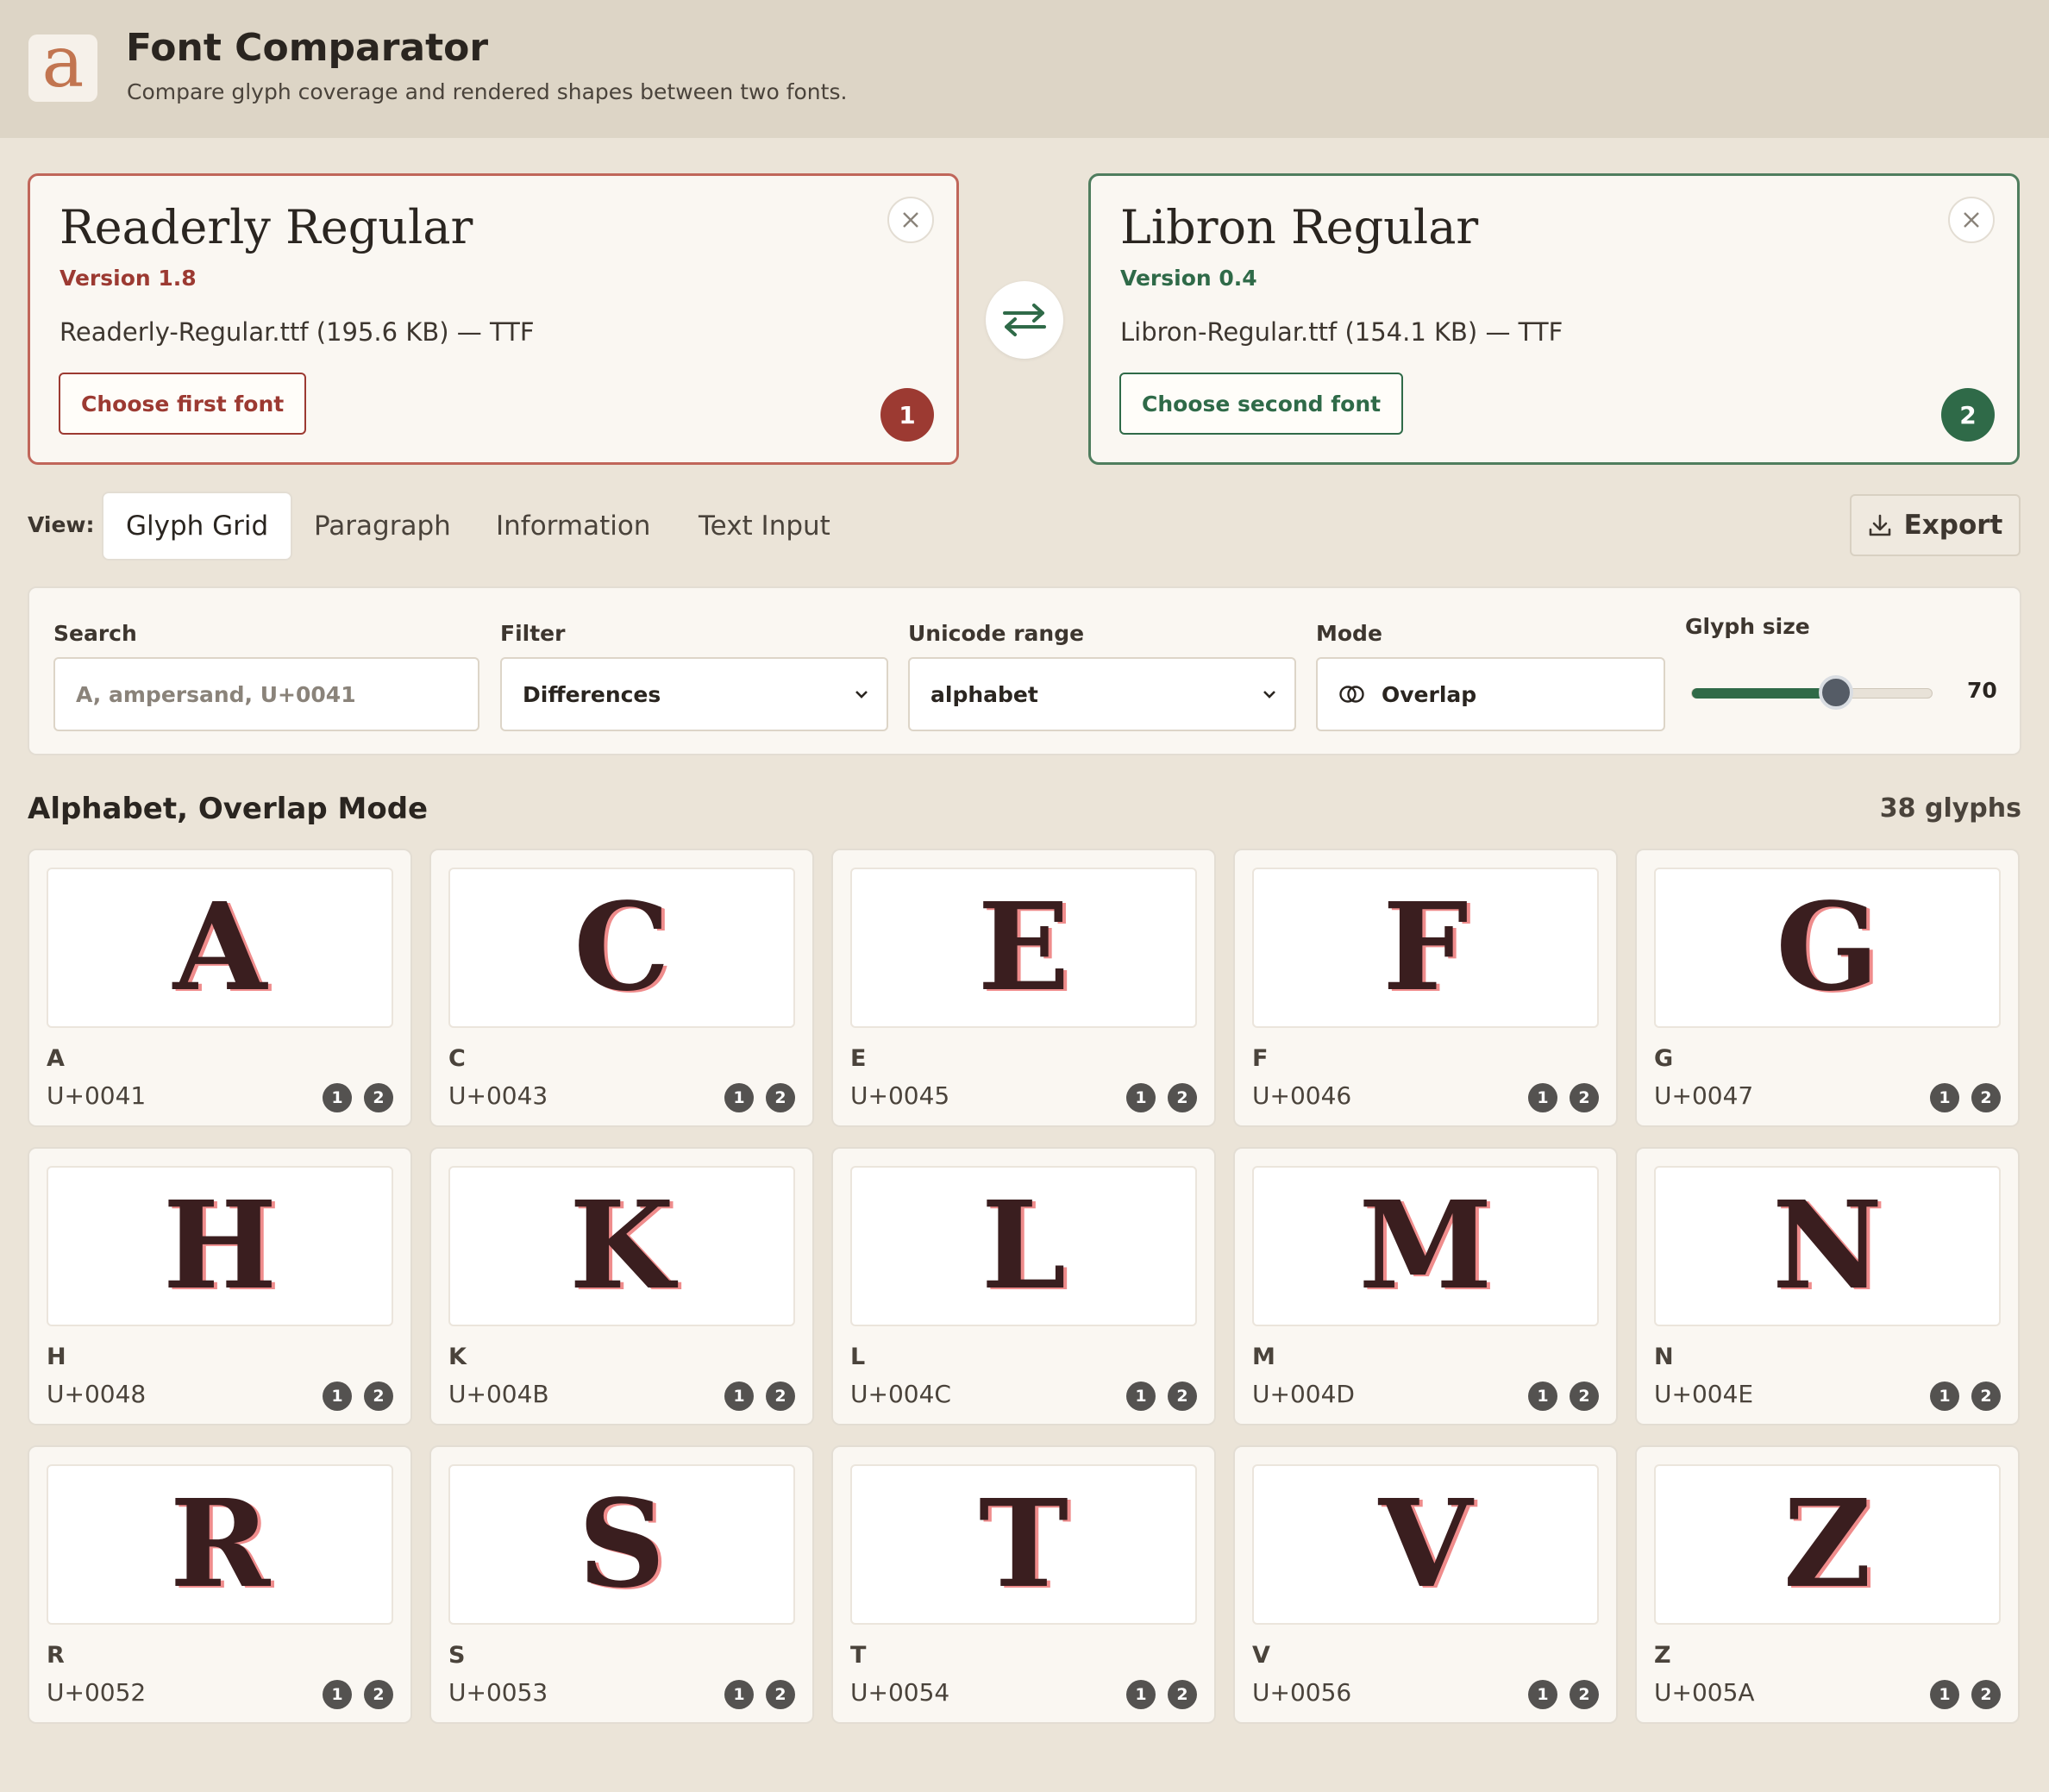 This screenshot has height=1792, width=2049. I want to click on first-font-name: Readerly Regular, so click(266, 227).